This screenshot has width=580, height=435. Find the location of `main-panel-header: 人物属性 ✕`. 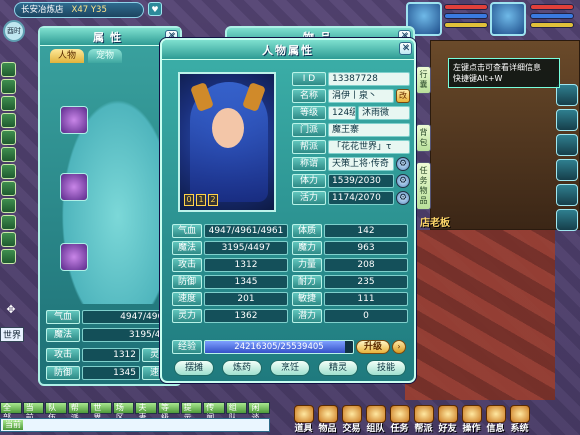

main-panel-header: 人物属性 ✕ is located at coordinates (288, 50).